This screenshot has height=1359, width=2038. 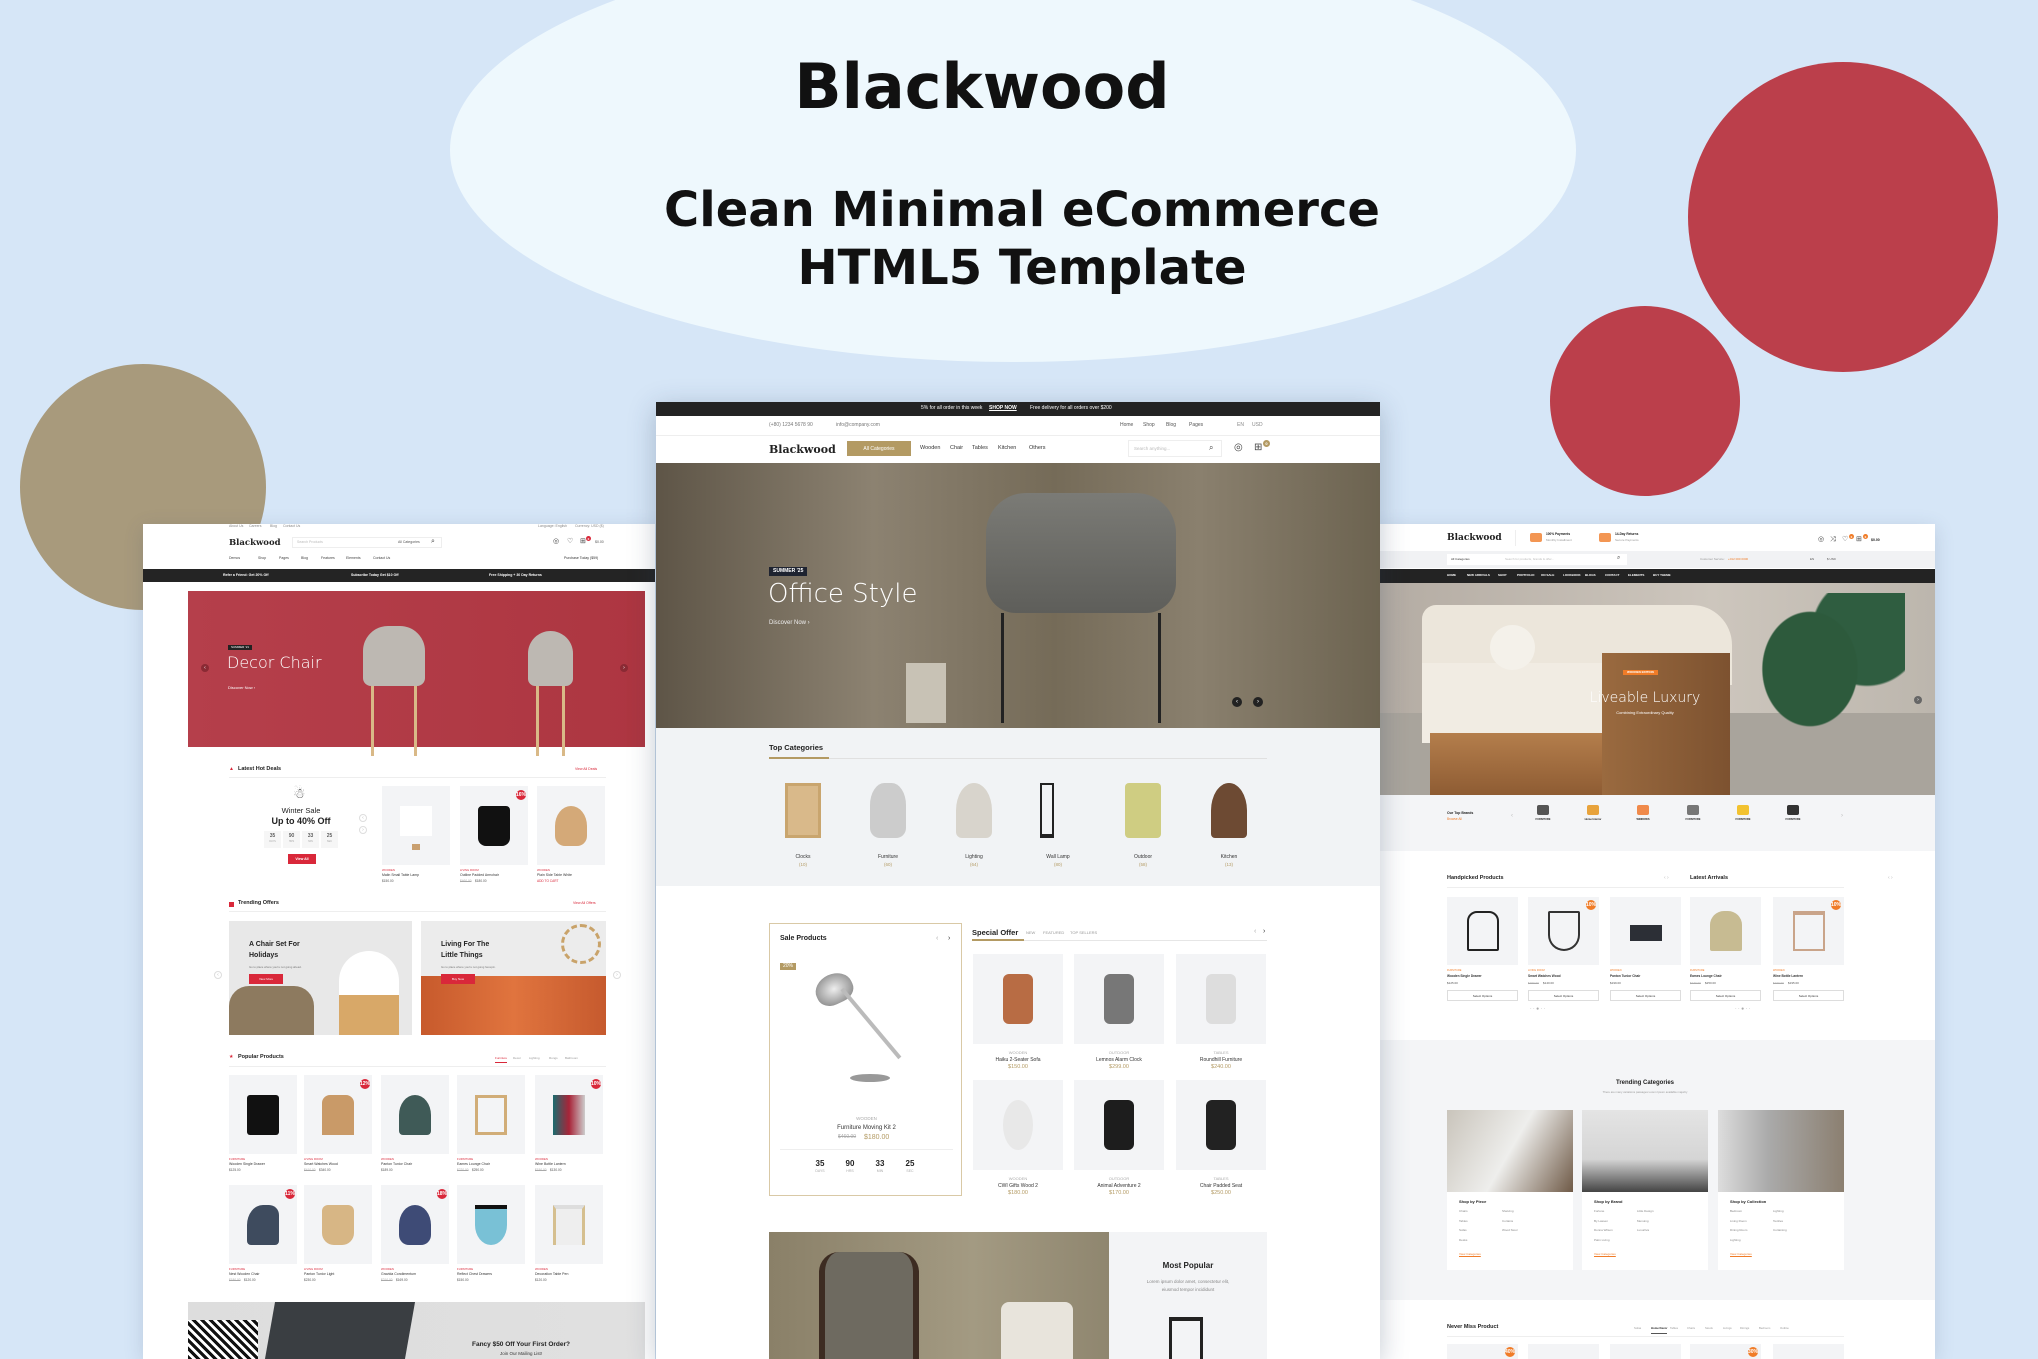 What do you see at coordinates (1126, 425) in the screenshot?
I see `top-nav-home: Home` at bounding box center [1126, 425].